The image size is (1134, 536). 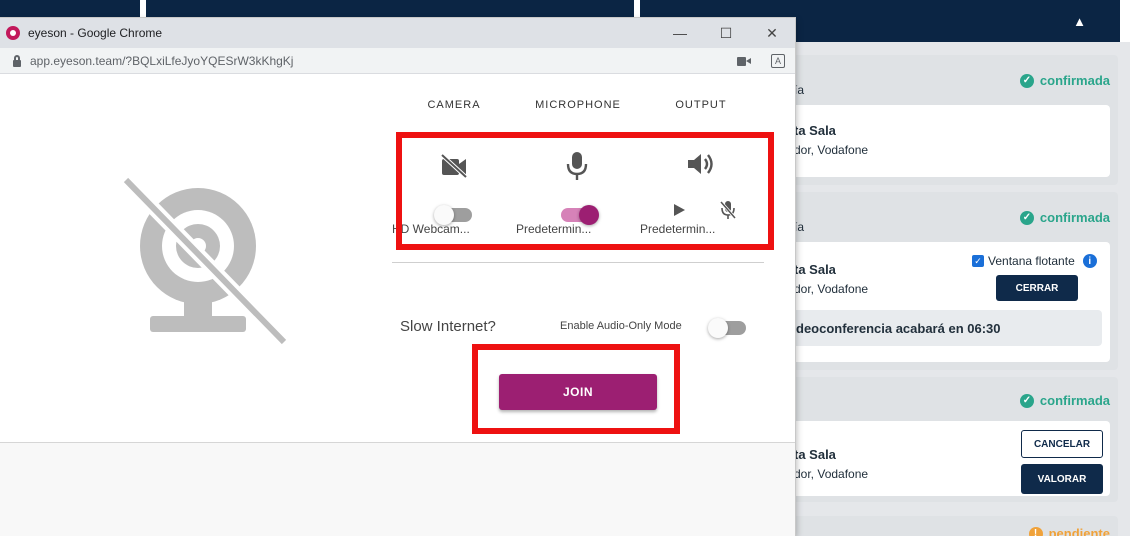 I want to click on status-badge: ! pendiente, so click(x=1069, y=531).